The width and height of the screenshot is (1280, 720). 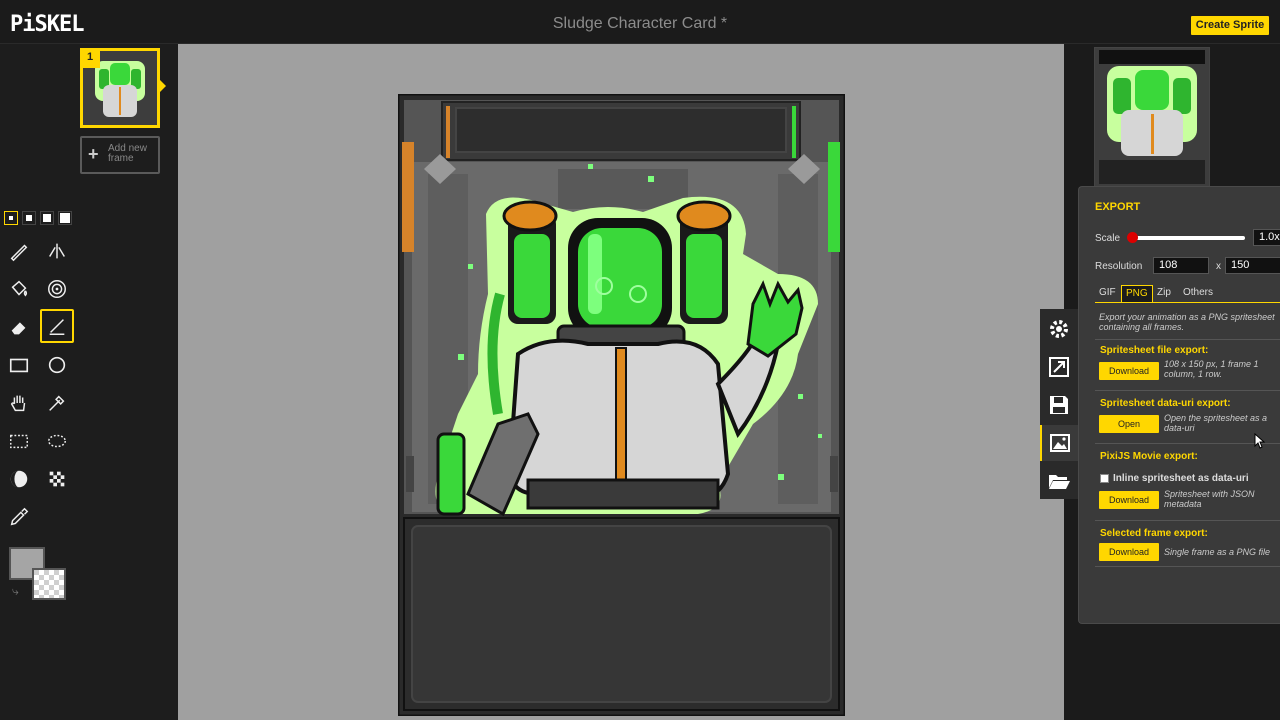 What do you see at coordinates (1129, 424) in the screenshot?
I see `data-uri-open-button: Open` at bounding box center [1129, 424].